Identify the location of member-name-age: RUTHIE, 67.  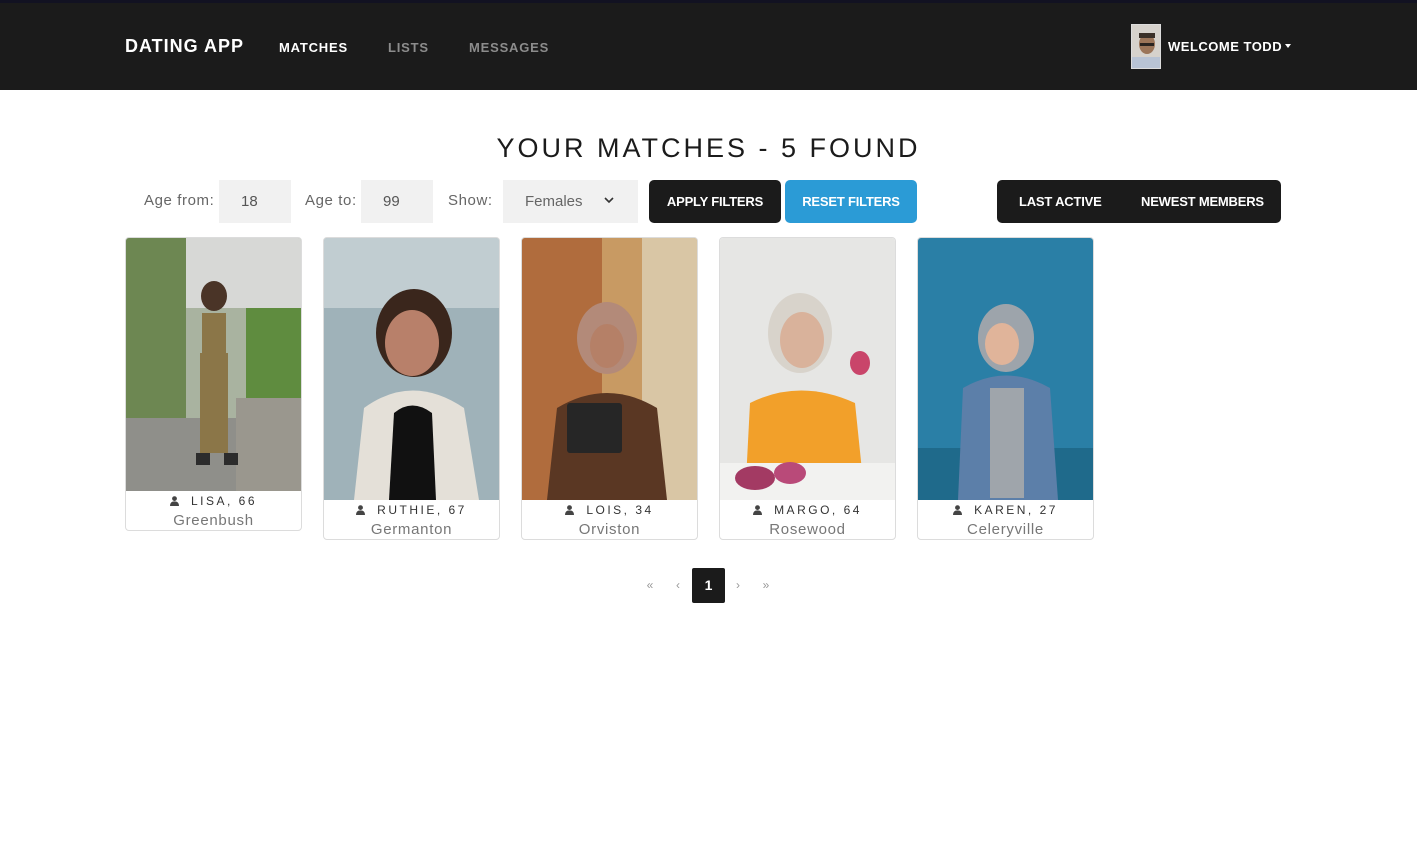
(411, 510).